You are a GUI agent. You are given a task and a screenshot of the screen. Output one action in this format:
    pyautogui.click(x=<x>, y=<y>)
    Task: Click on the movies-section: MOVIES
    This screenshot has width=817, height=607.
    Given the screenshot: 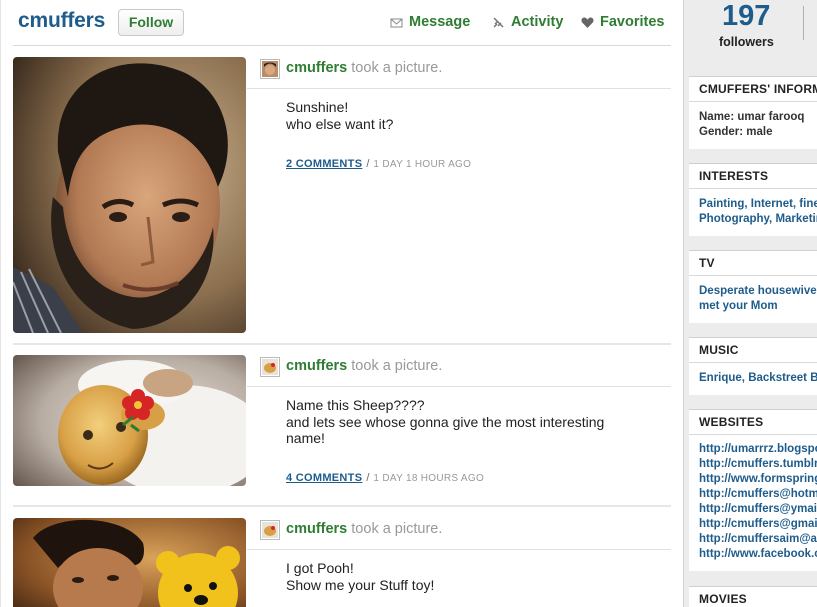 What is the action you would take?
    pyautogui.click(x=753, y=596)
    